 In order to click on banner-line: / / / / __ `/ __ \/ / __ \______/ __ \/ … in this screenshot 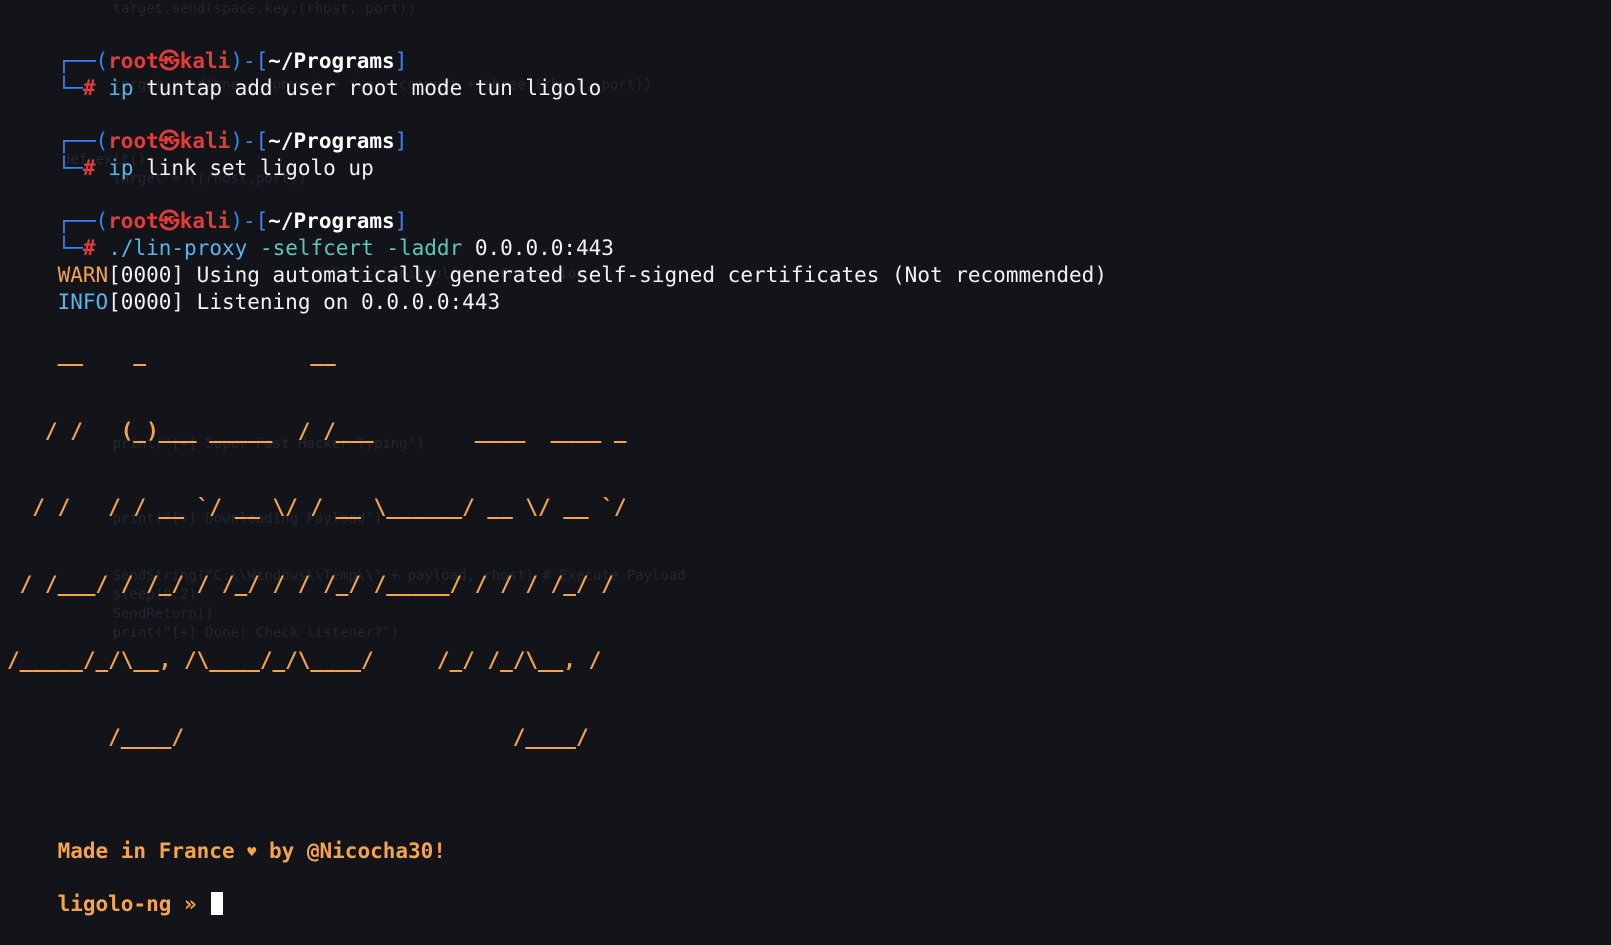, I will do `click(317, 507)`.